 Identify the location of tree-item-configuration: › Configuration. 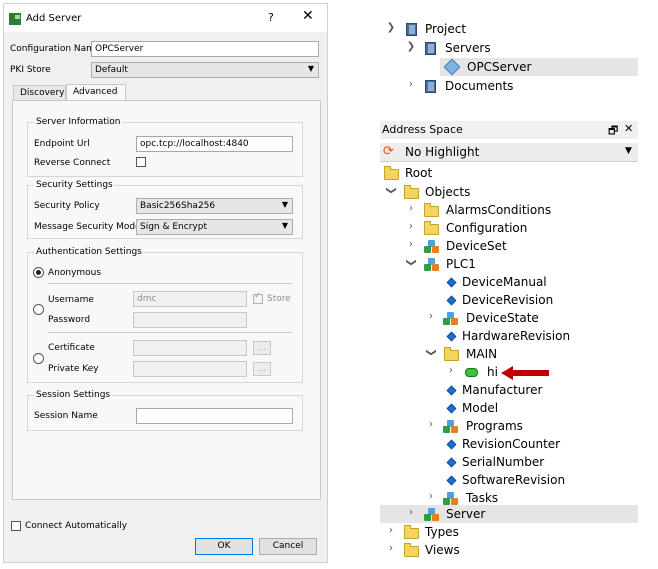
(509, 228).